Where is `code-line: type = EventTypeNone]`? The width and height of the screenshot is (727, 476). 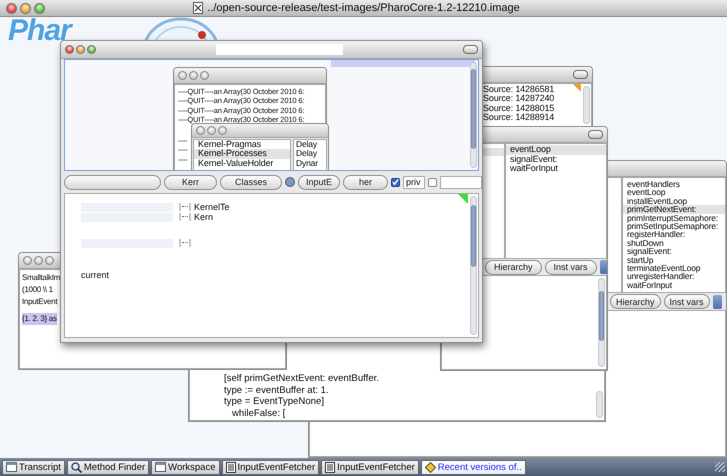
code-line: type = EventTypeNone] is located at coordinates (274, 402).